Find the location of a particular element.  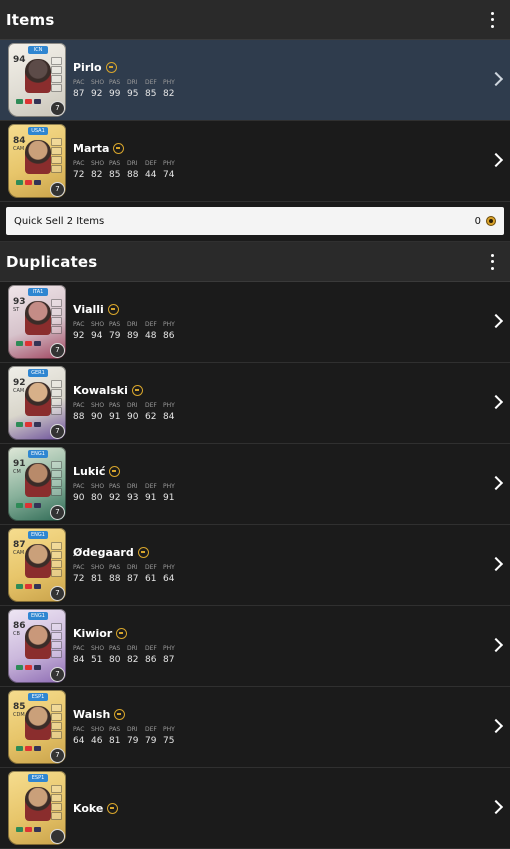

quick-sell-container: Quick Sell 2 Items 0 is located at coordinates (255, 222).